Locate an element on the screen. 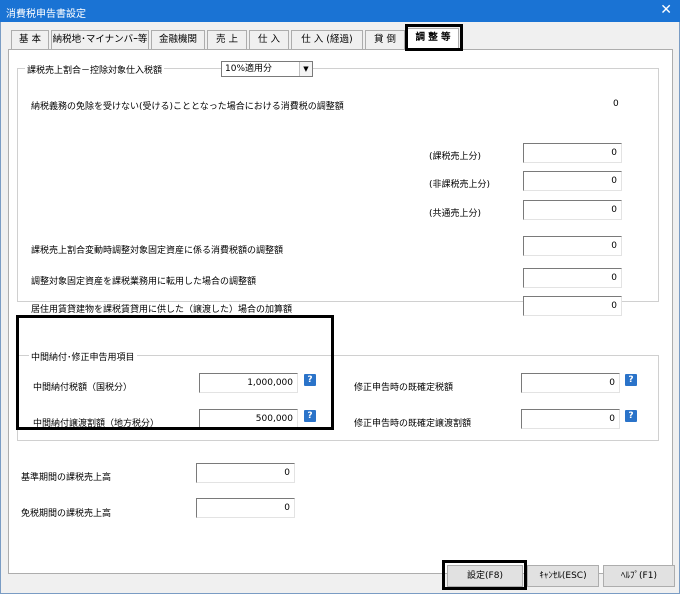 The image size is (680, 594). conversion-label: 調整対象固定資産を課税業務用に転用した場合の調整額 is located at coordinates (144, 282).